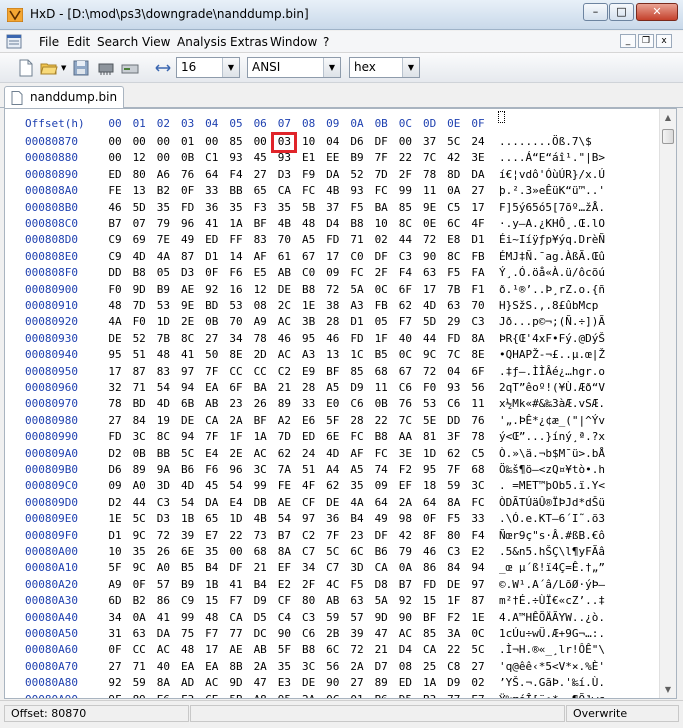 Image resolution: width=683 pixels, height=728 pixels. What do you see at coordinates (357, 633) in the screenshot?
I see `hex-byte: 39` at bounding box center [357, 633].